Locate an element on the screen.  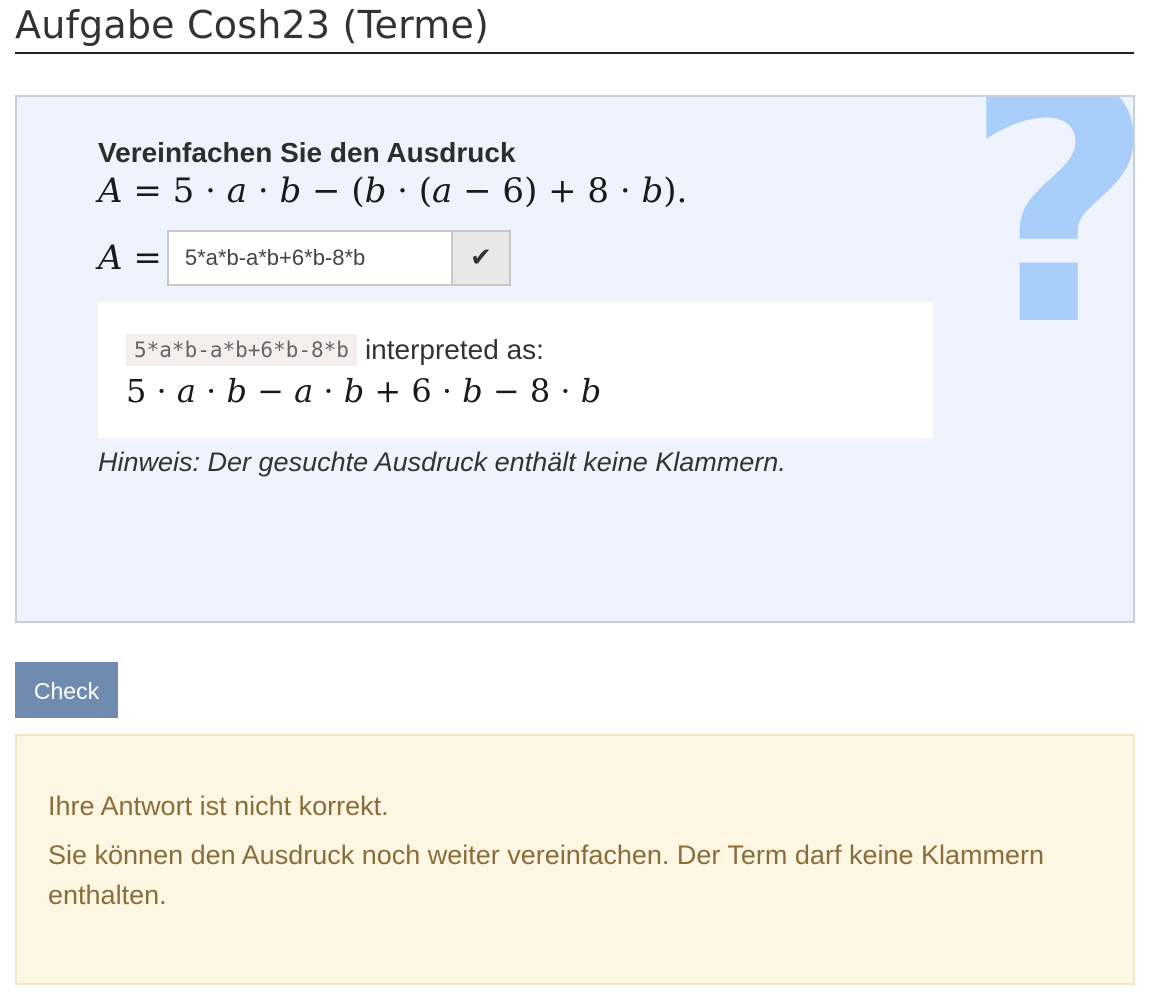
answer-input: 5*a*b-a*b+6*b-8*b is located at coordinates (309, 258).